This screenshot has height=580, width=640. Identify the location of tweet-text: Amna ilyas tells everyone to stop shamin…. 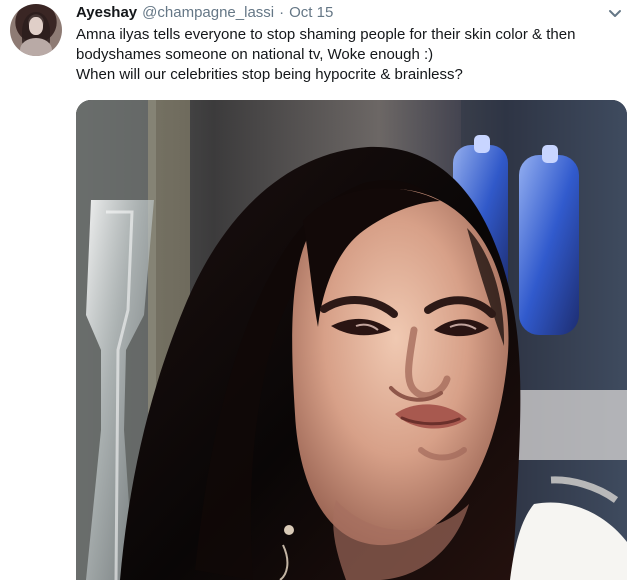
(354, 55).